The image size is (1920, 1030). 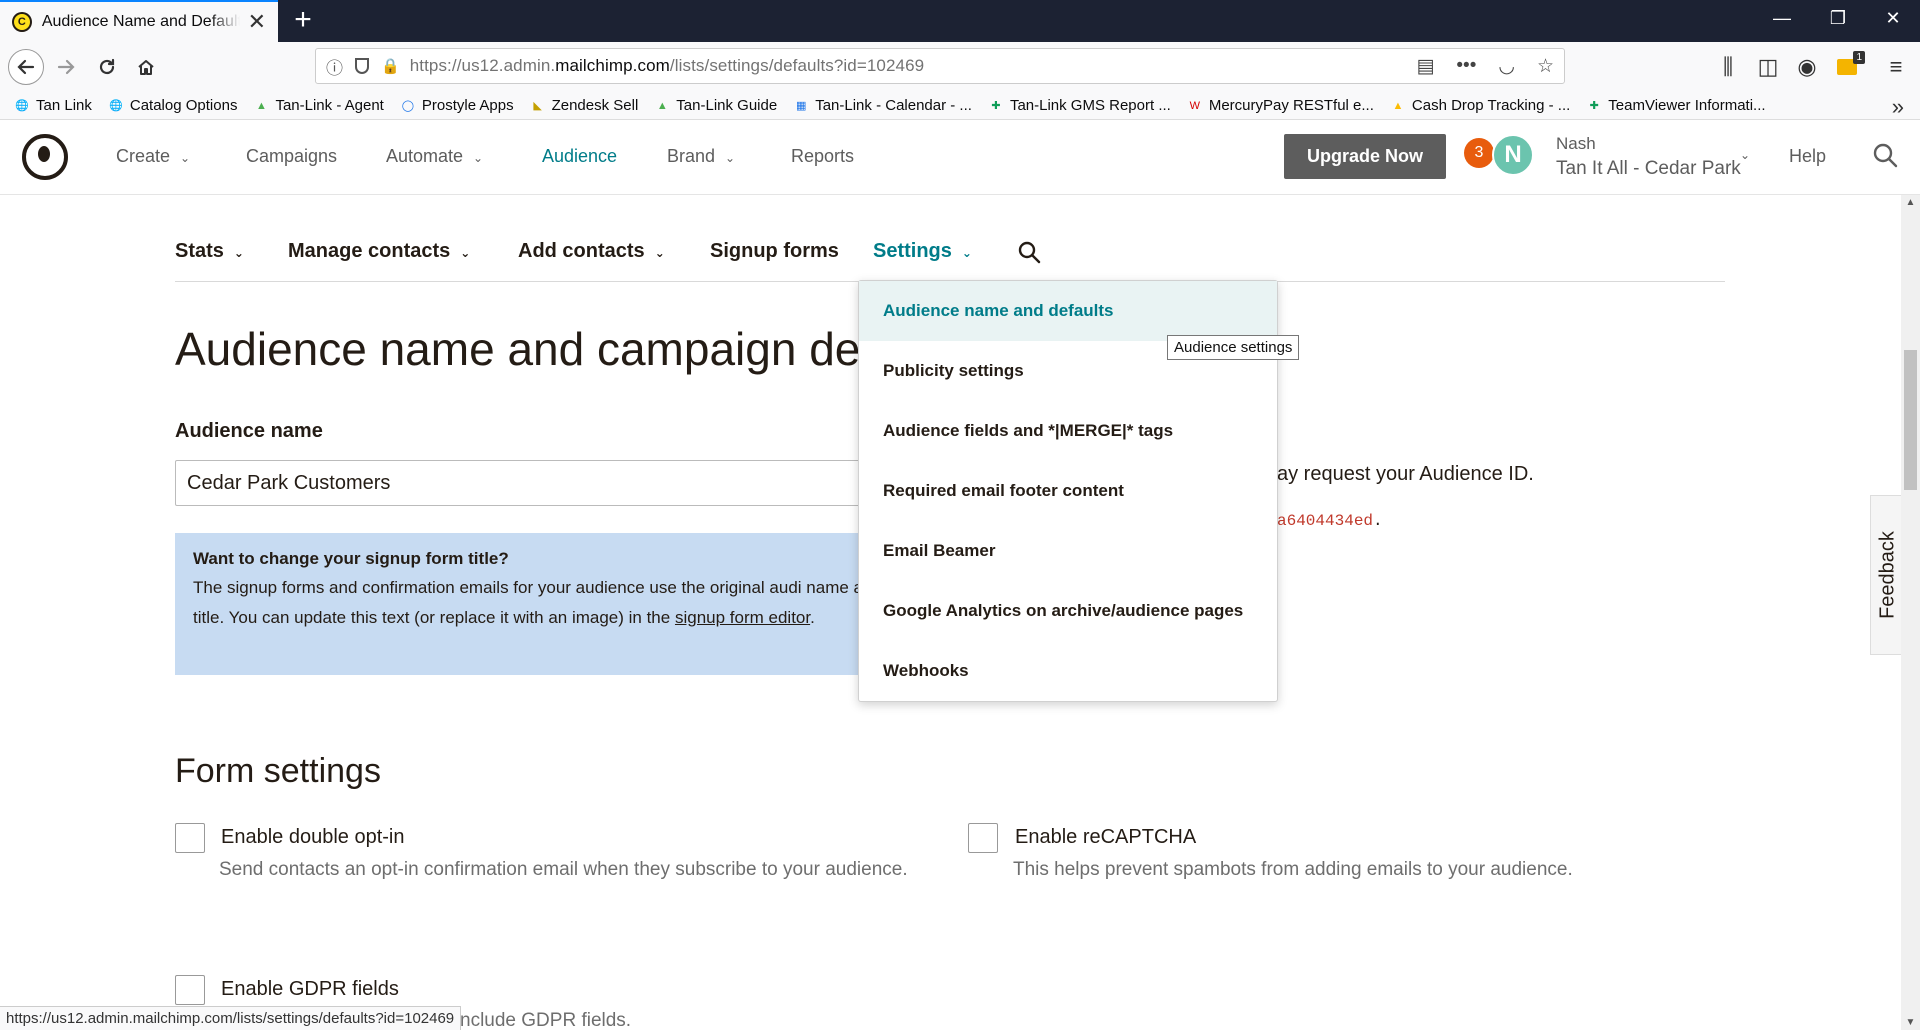 What do you see at coordinates (249, 431) in the screenshot?
I see `audience-name-label: Audience name` at bounding box center [249, 431].